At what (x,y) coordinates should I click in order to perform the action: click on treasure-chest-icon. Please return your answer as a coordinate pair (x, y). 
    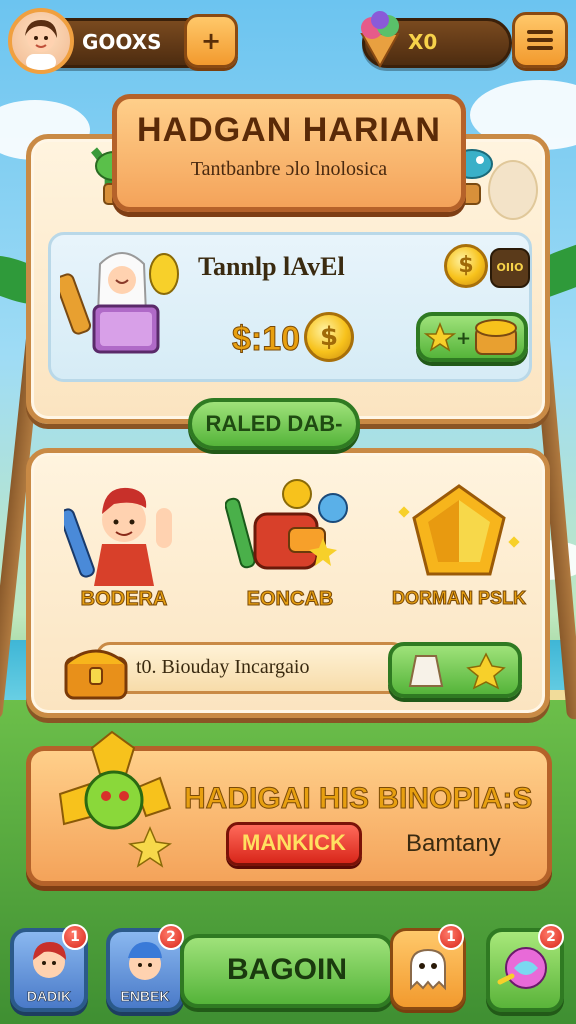
    Looking at the image, I should click on (96, 669).